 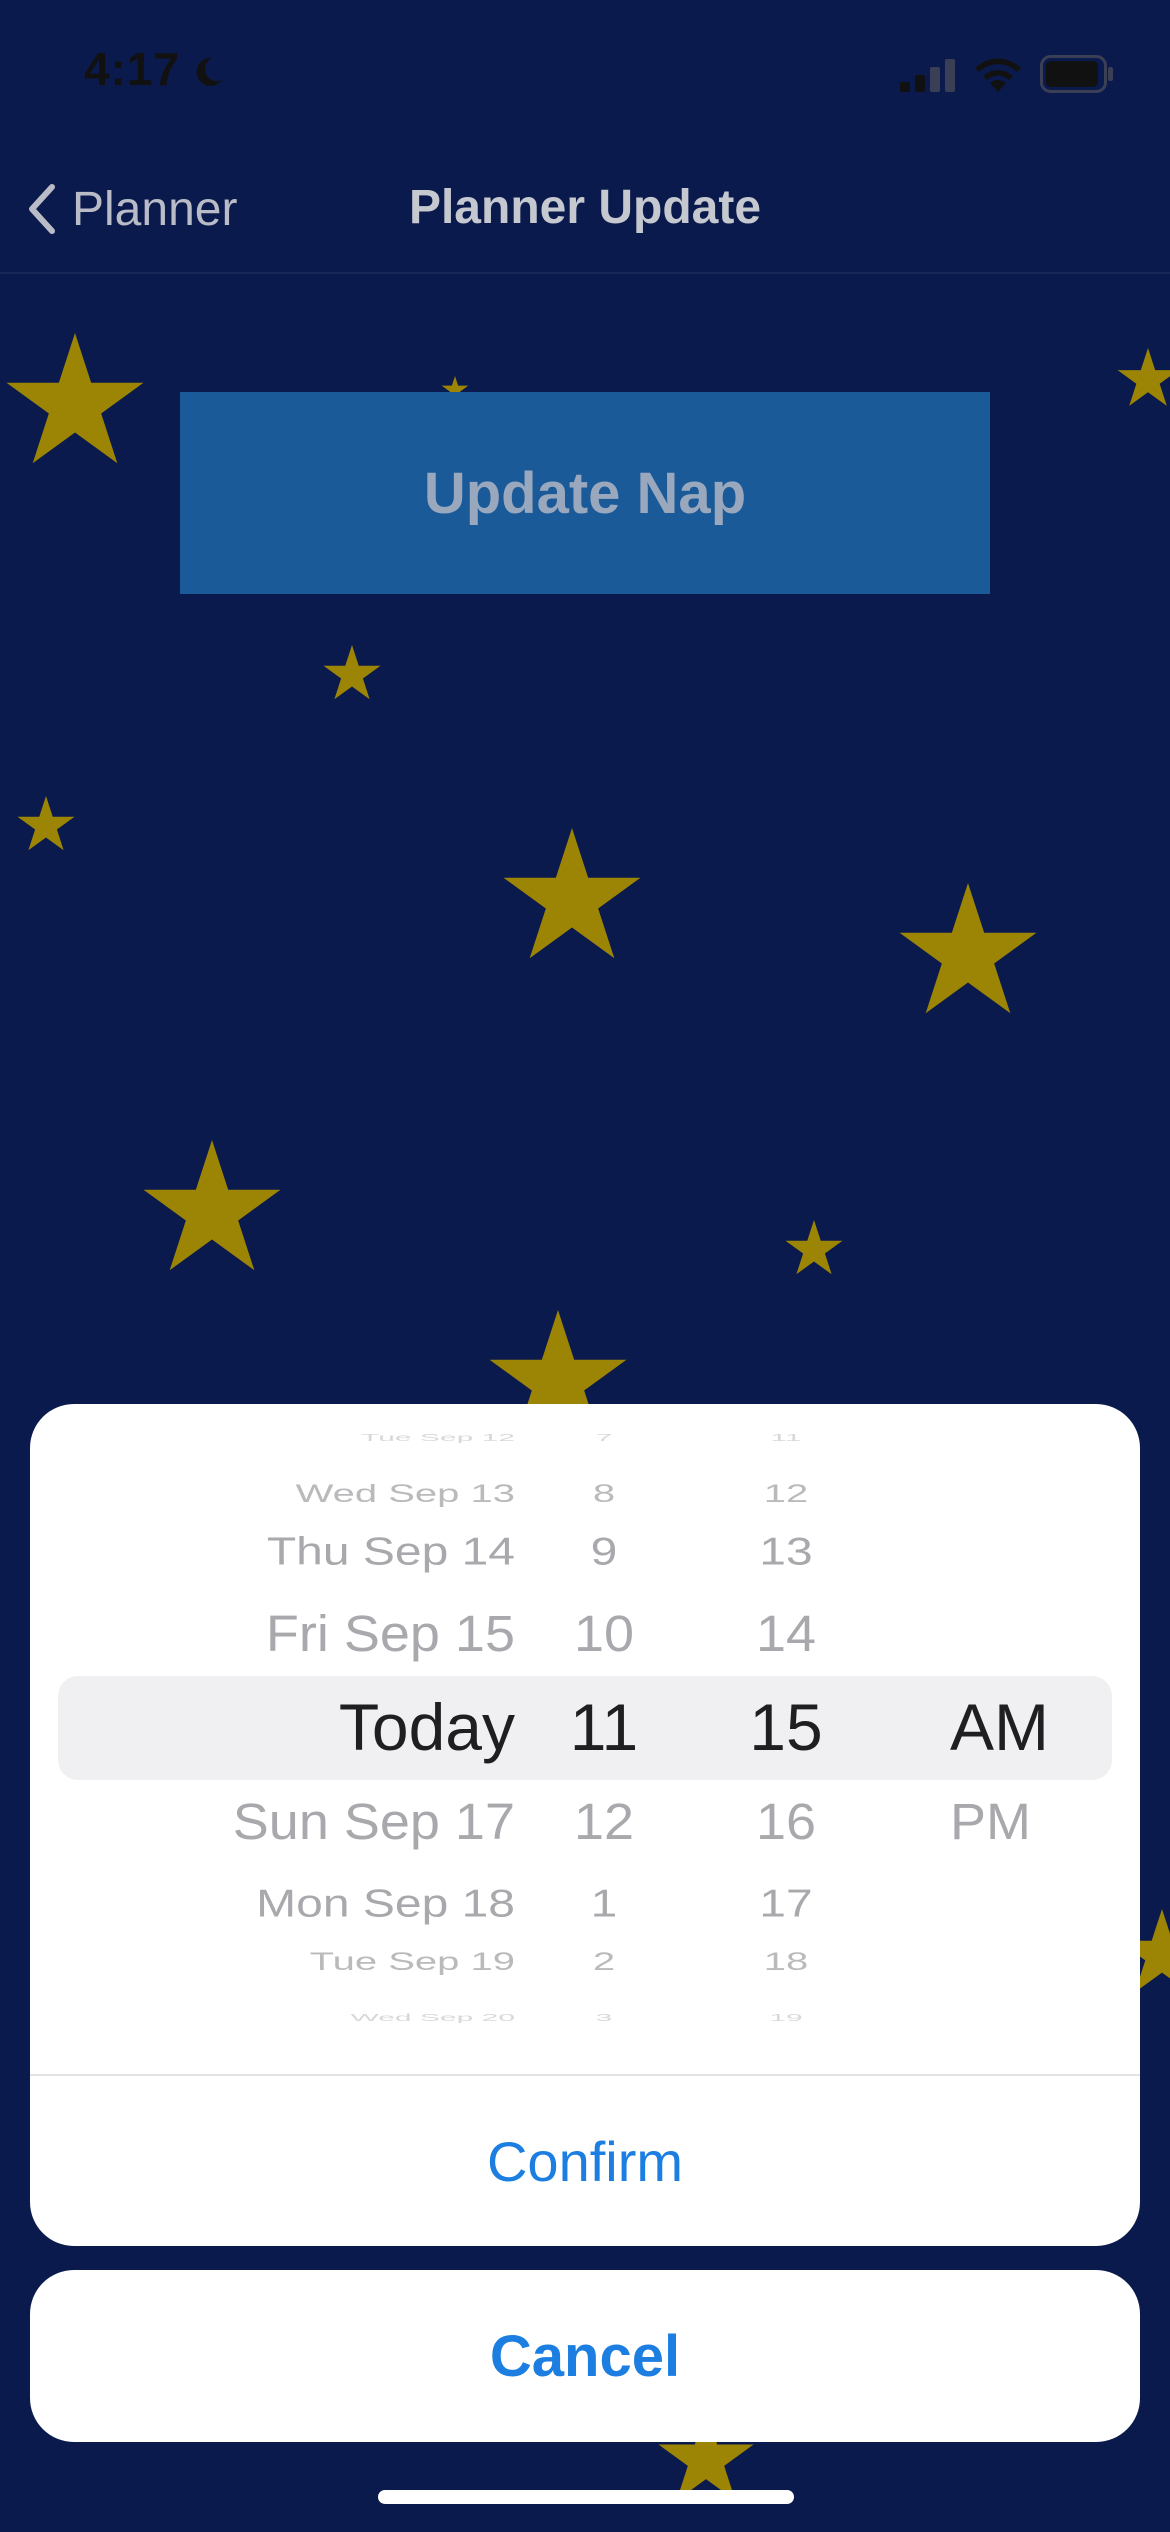 I want to click on navigation-bar: Planner Planner Update, so click(x=585, y=212).